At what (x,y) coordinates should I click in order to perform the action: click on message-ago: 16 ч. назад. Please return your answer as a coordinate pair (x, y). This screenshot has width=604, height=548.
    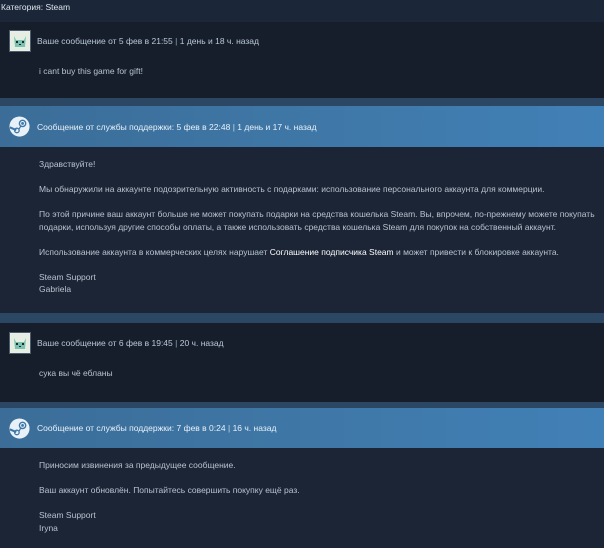
    Looking at the image, I should click on (254, 428).